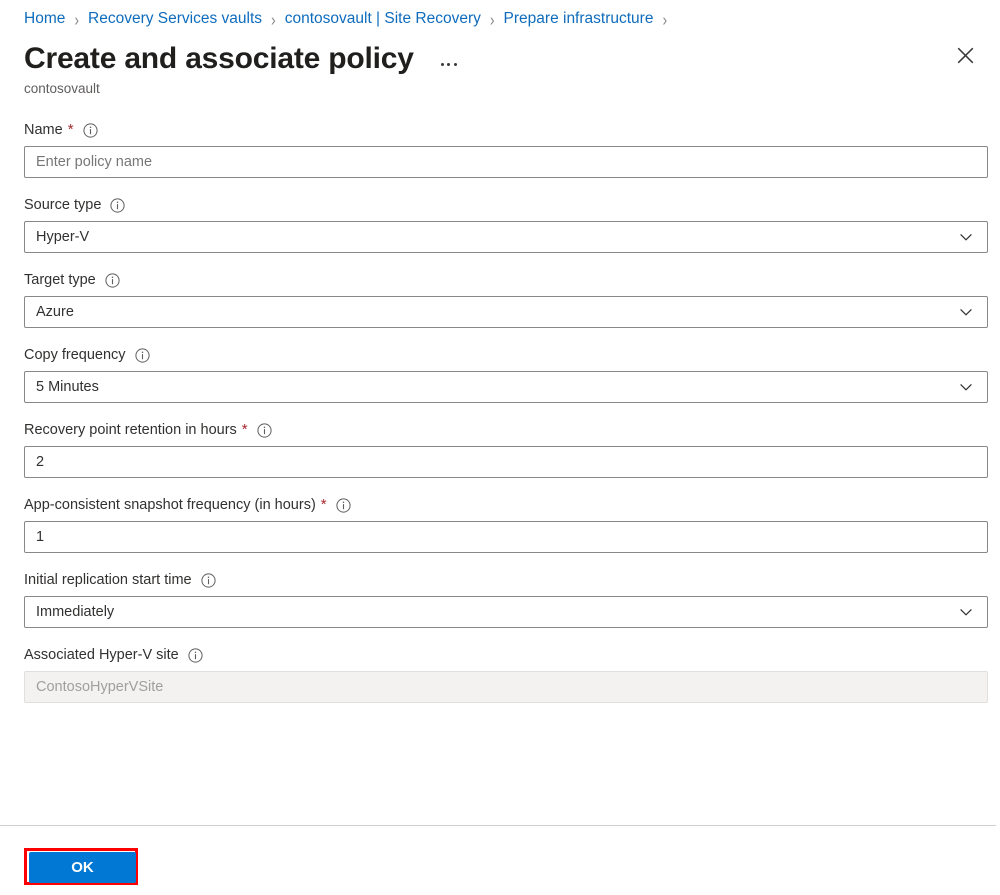 This screenshot has height=895, width=1000. What do you see at coordinates (500, 205) in the screenshot?
I see `field-label-row: Source type` at bounding box center [500, 205].